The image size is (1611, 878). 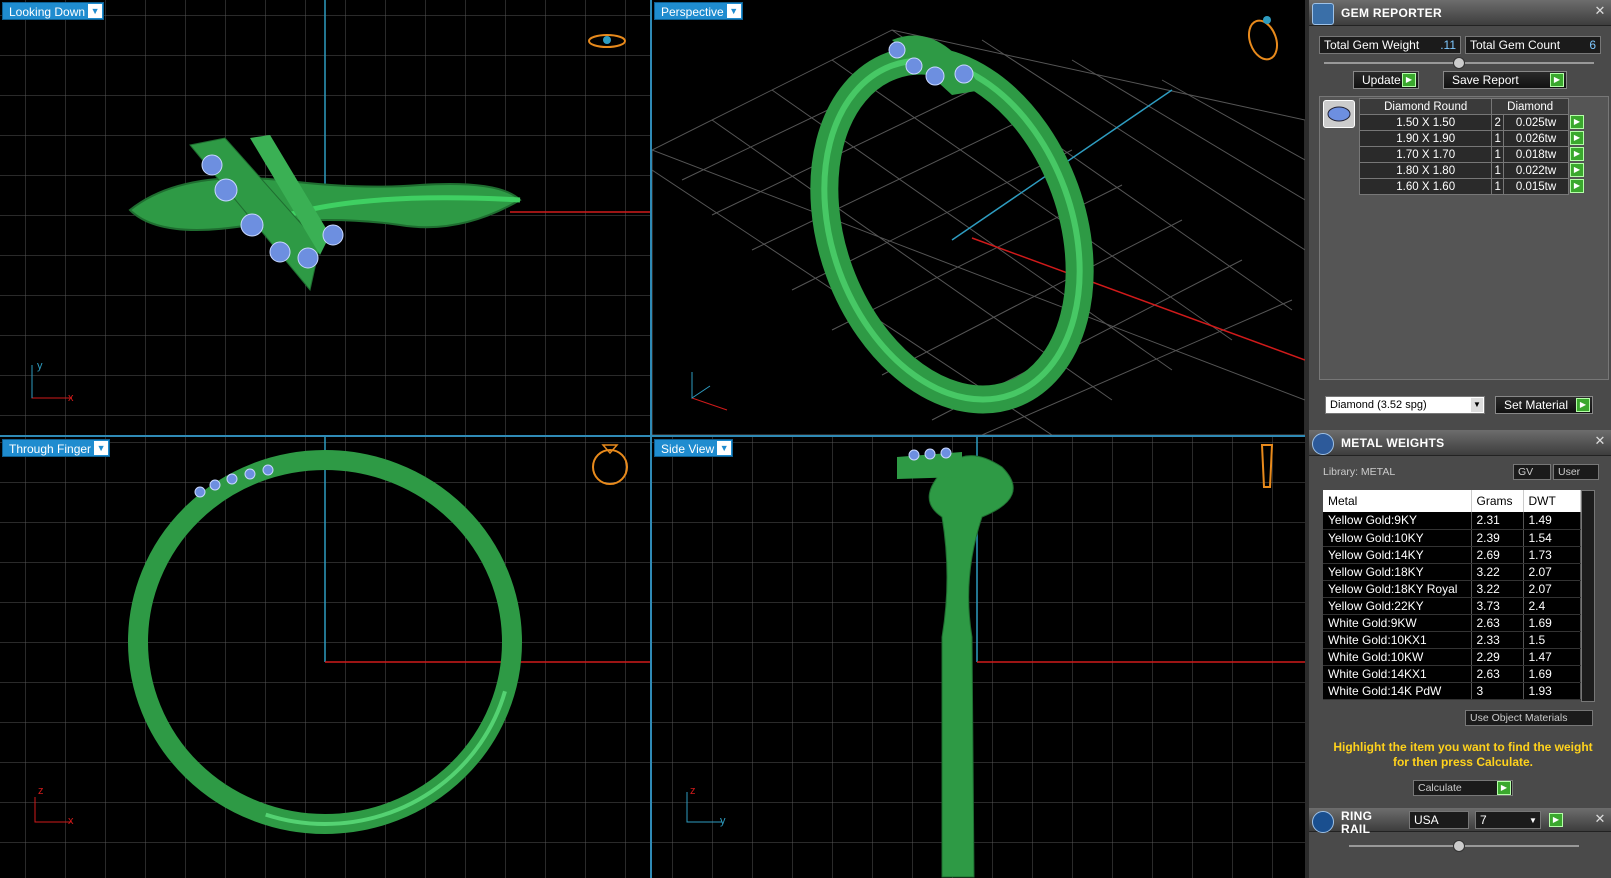 What do you see at coordinates (1505, 80) in the screenshot?
I see `save-report-button: Save Report ▶` at bounding box center [1505, 80].